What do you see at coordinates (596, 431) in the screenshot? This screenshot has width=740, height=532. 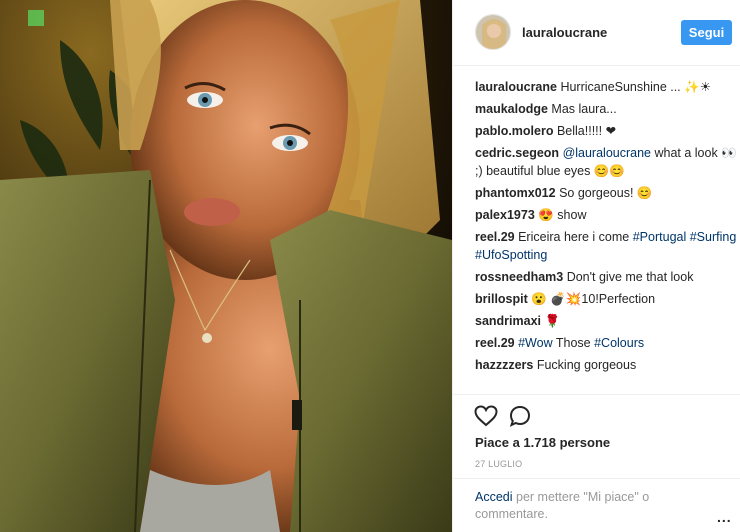 I see `action-bar: Piace a 1.718 persone 27 LUGLIO` at bounding box center [596, 431].